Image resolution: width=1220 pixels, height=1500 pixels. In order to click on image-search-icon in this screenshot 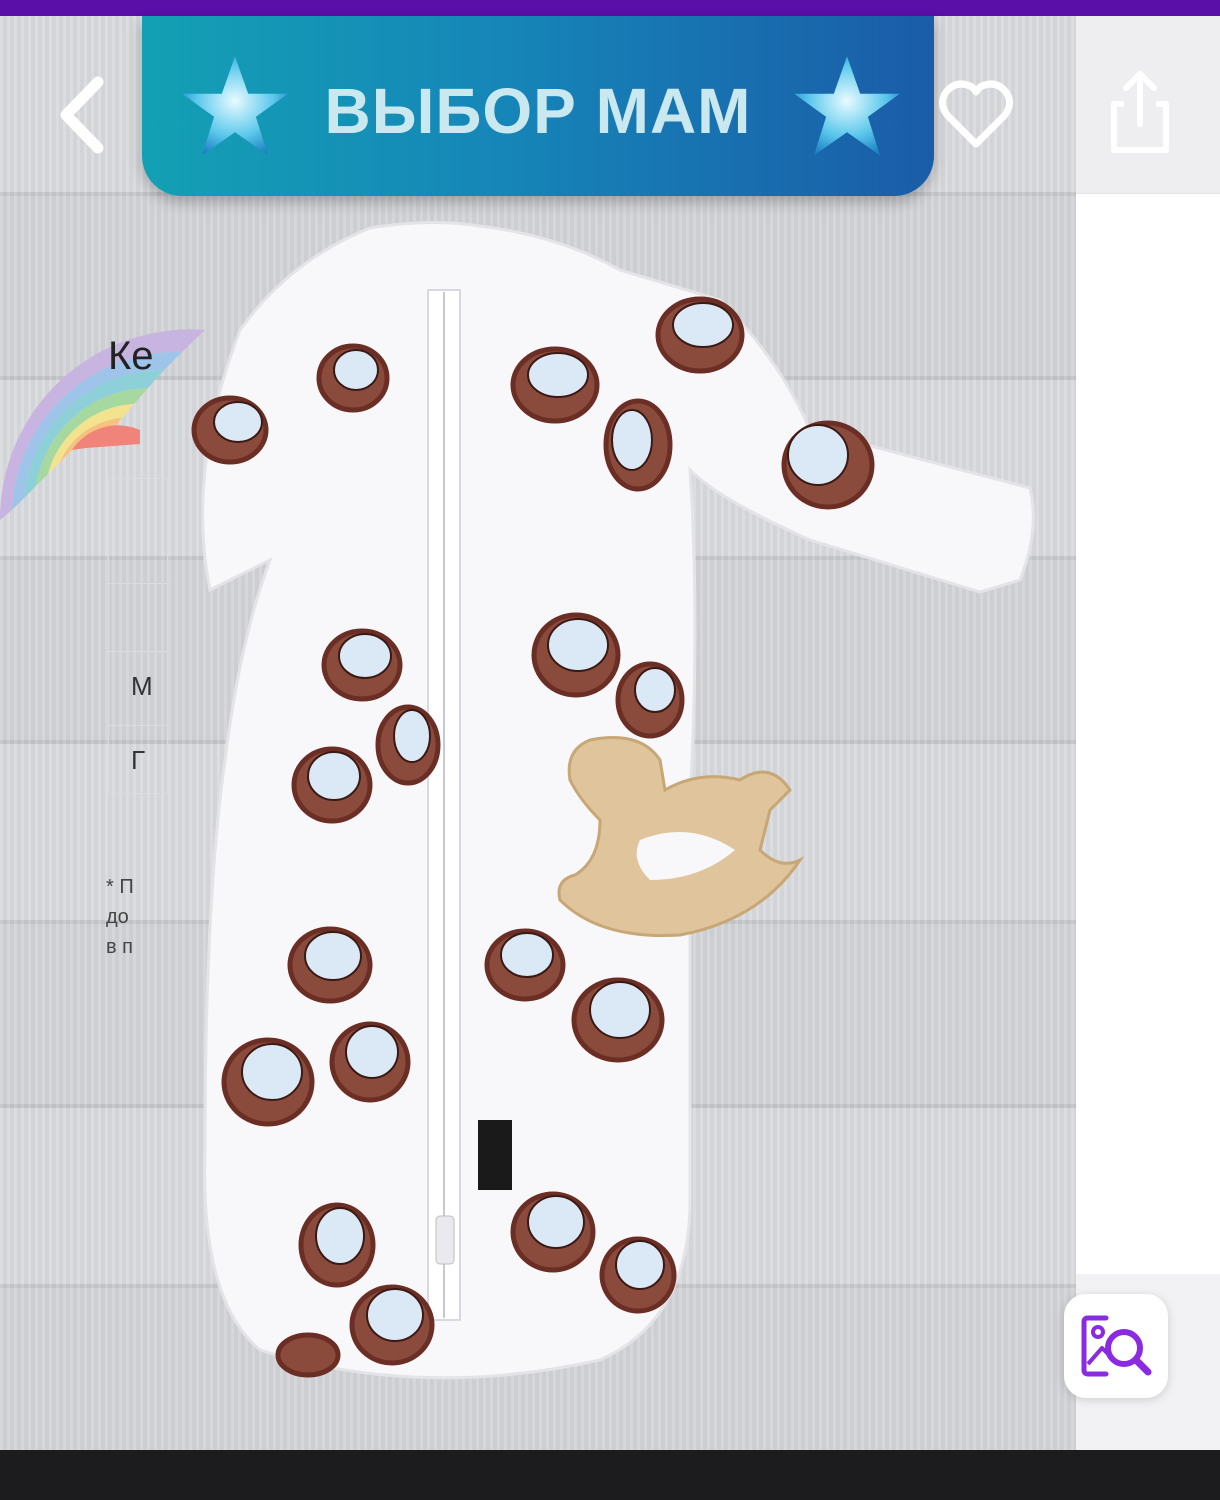, I will do `click(1116, 1346)`.